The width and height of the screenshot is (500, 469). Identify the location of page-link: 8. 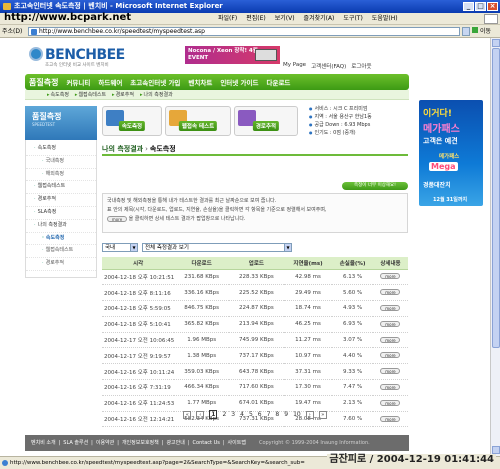
(277, 414).